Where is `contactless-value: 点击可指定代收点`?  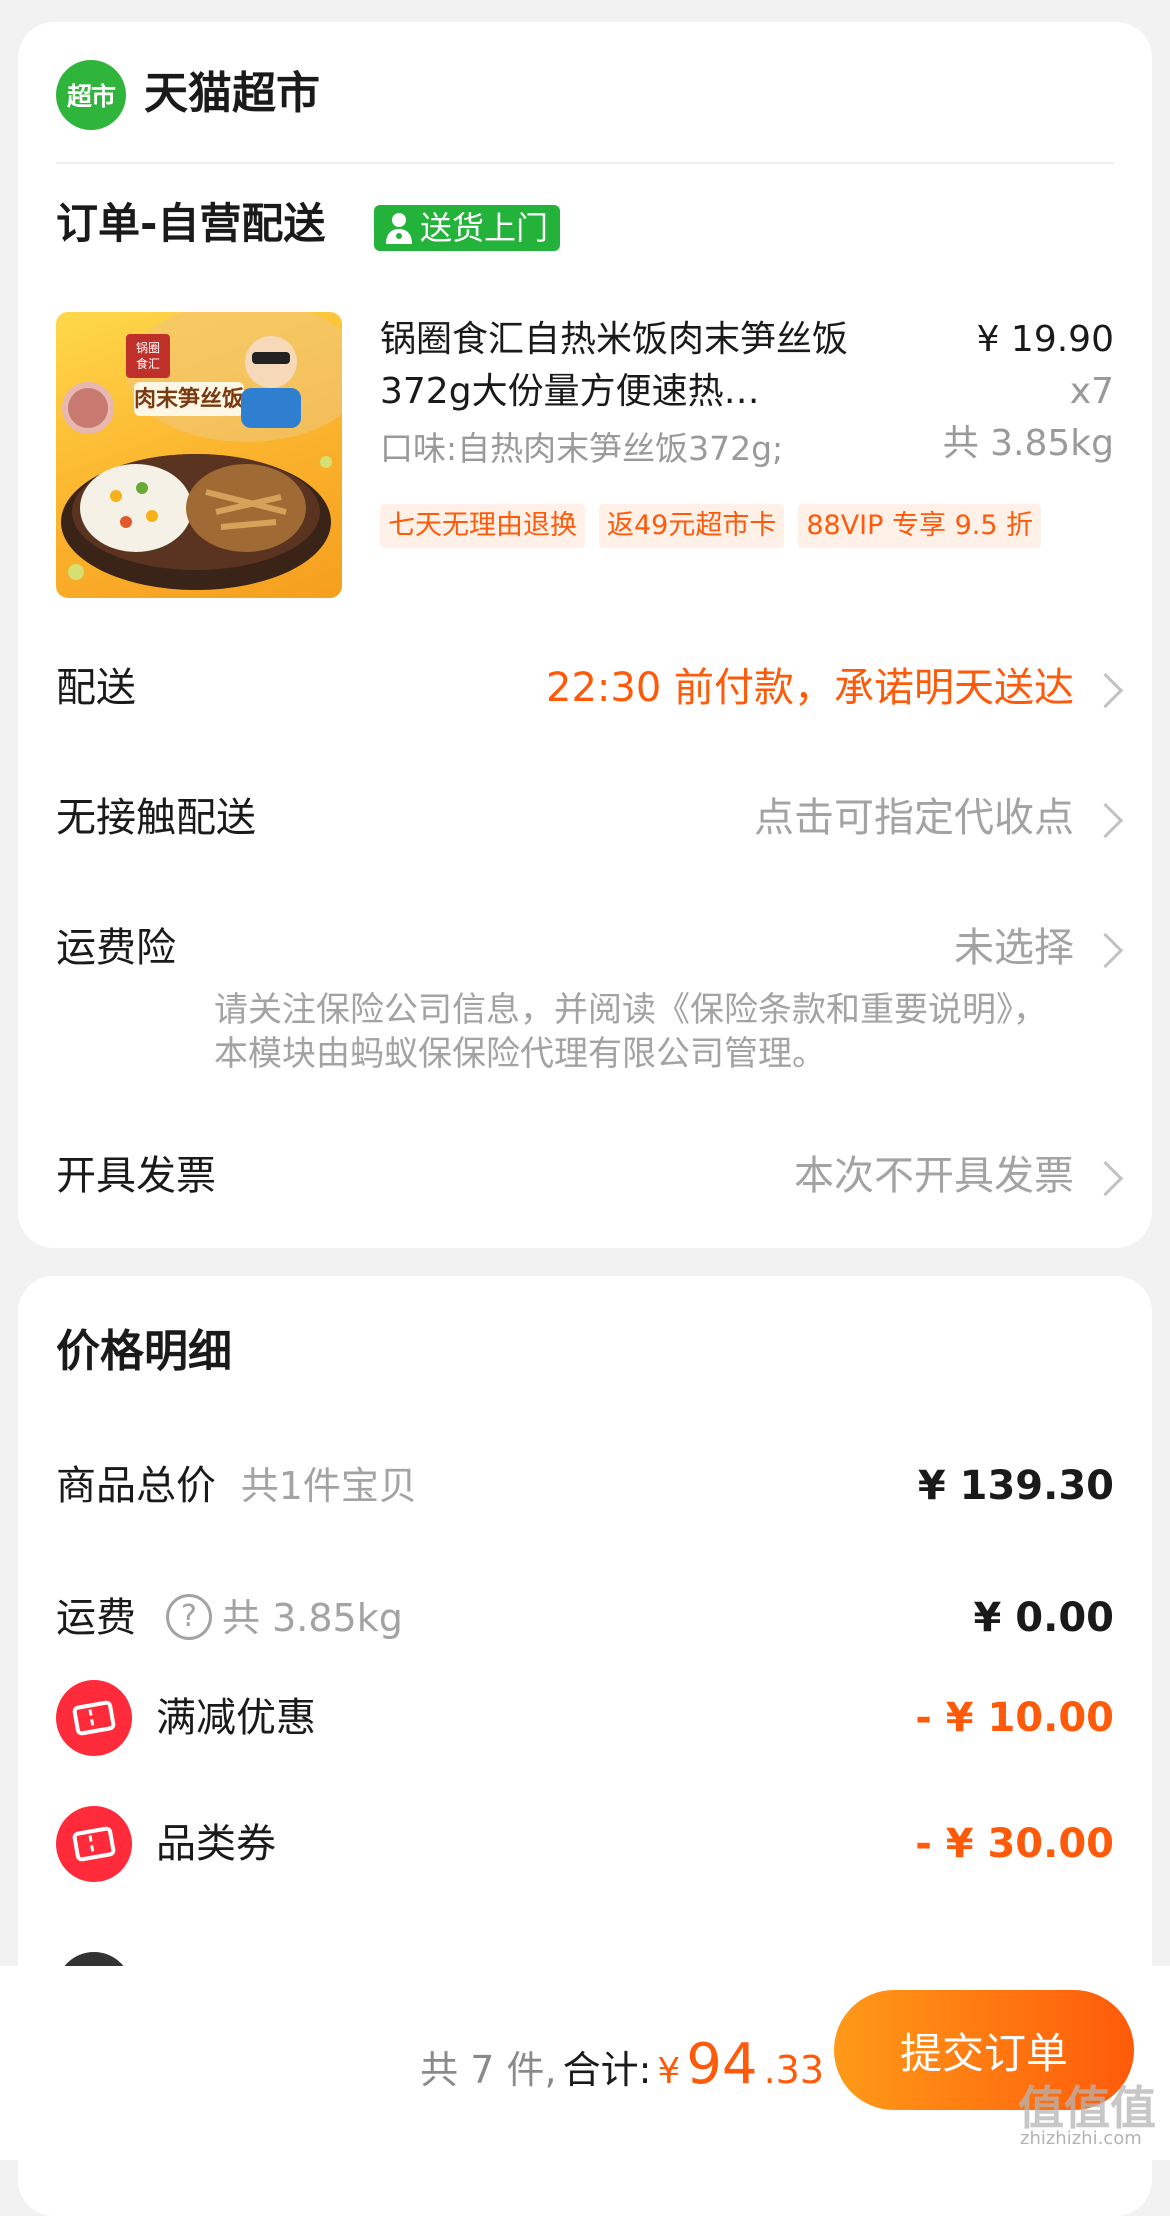
contactless-value: 点击可指定代收点 is located at coordinates (914, 818).